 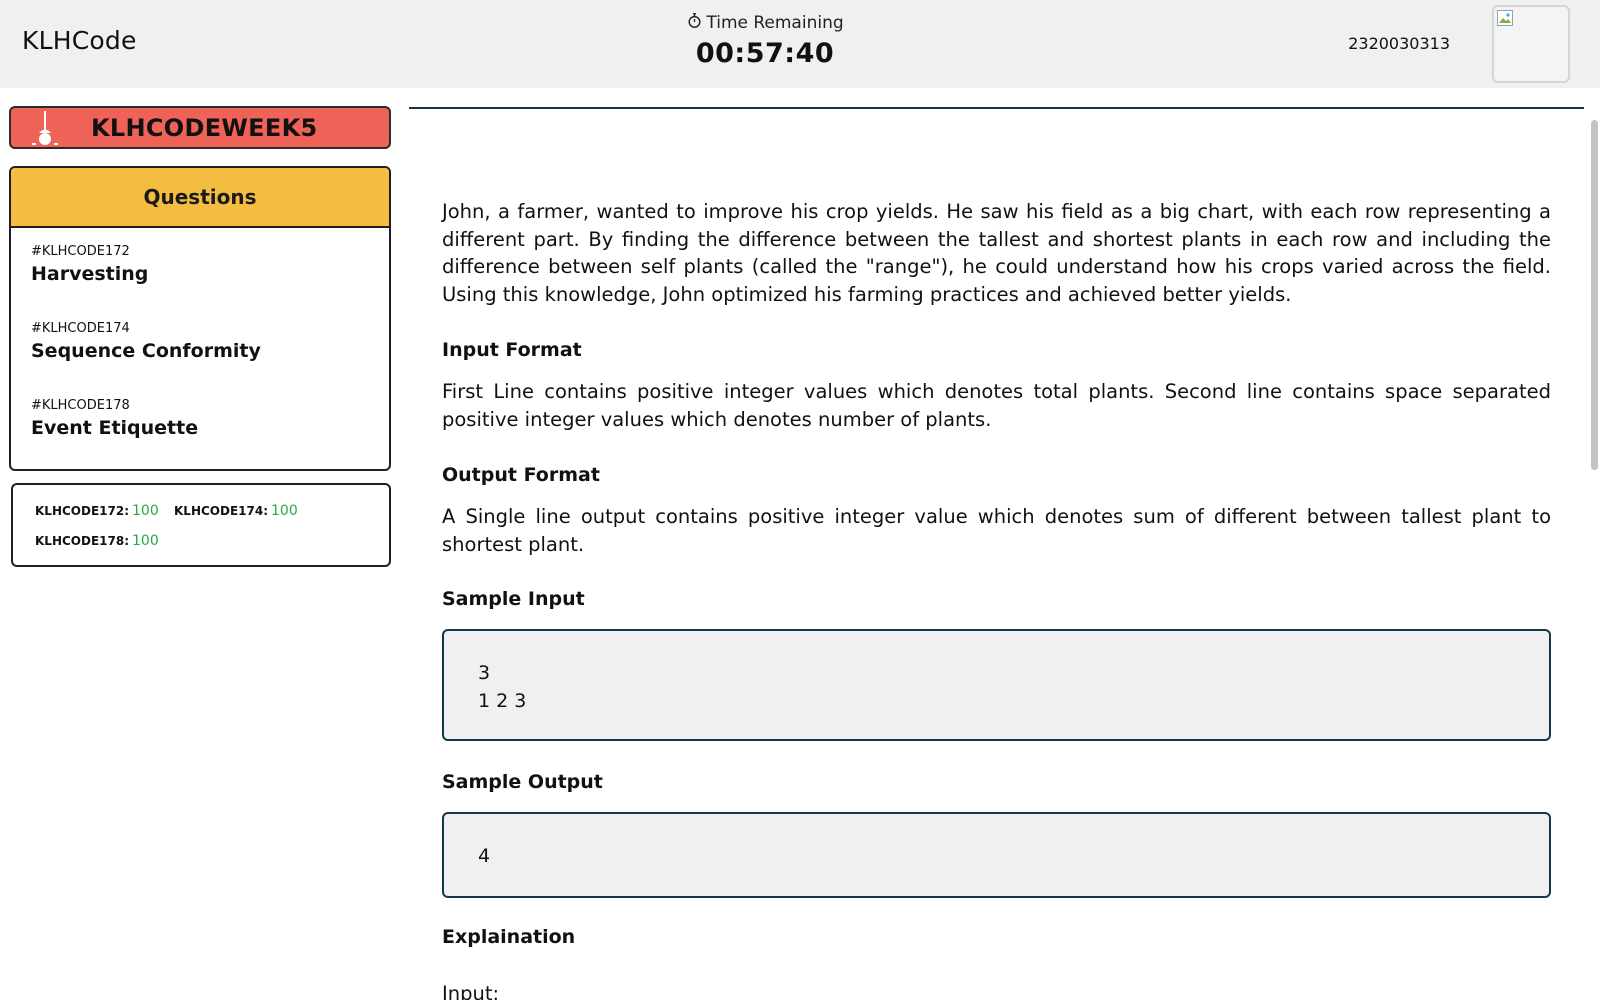 I want to click on avatar, so click(x=1531, y=44).